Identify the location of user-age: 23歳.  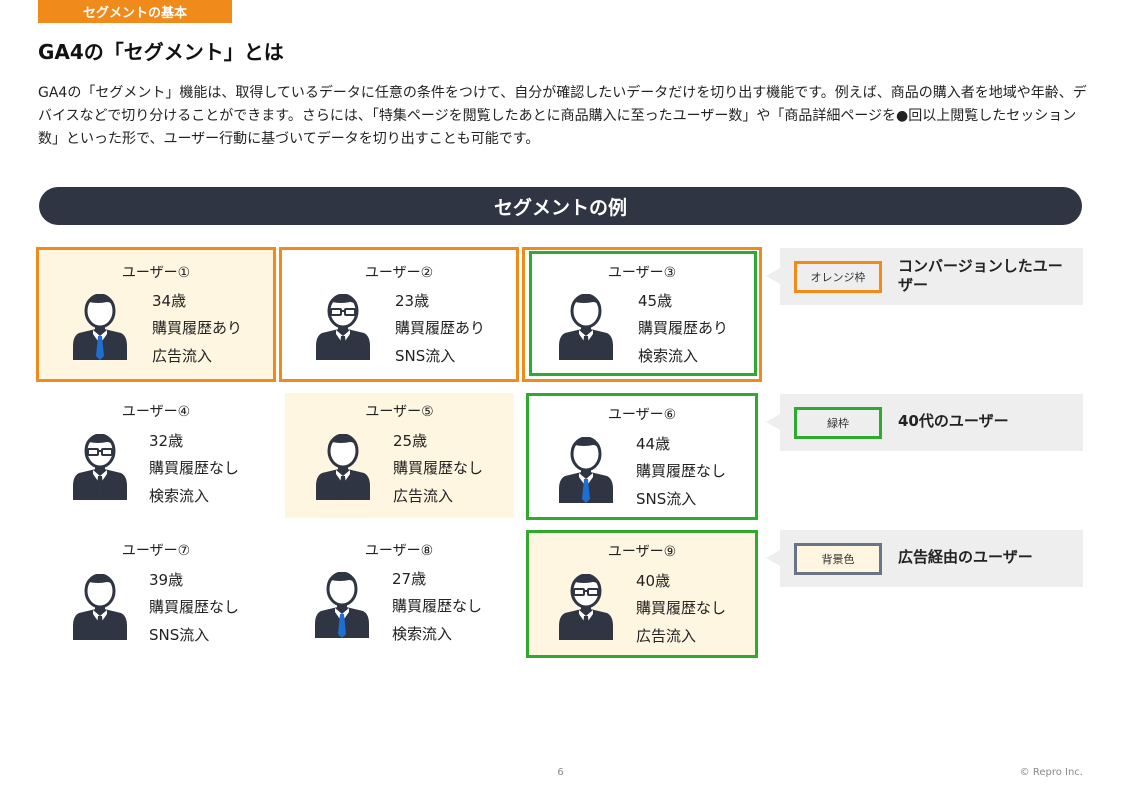
(412, 301).